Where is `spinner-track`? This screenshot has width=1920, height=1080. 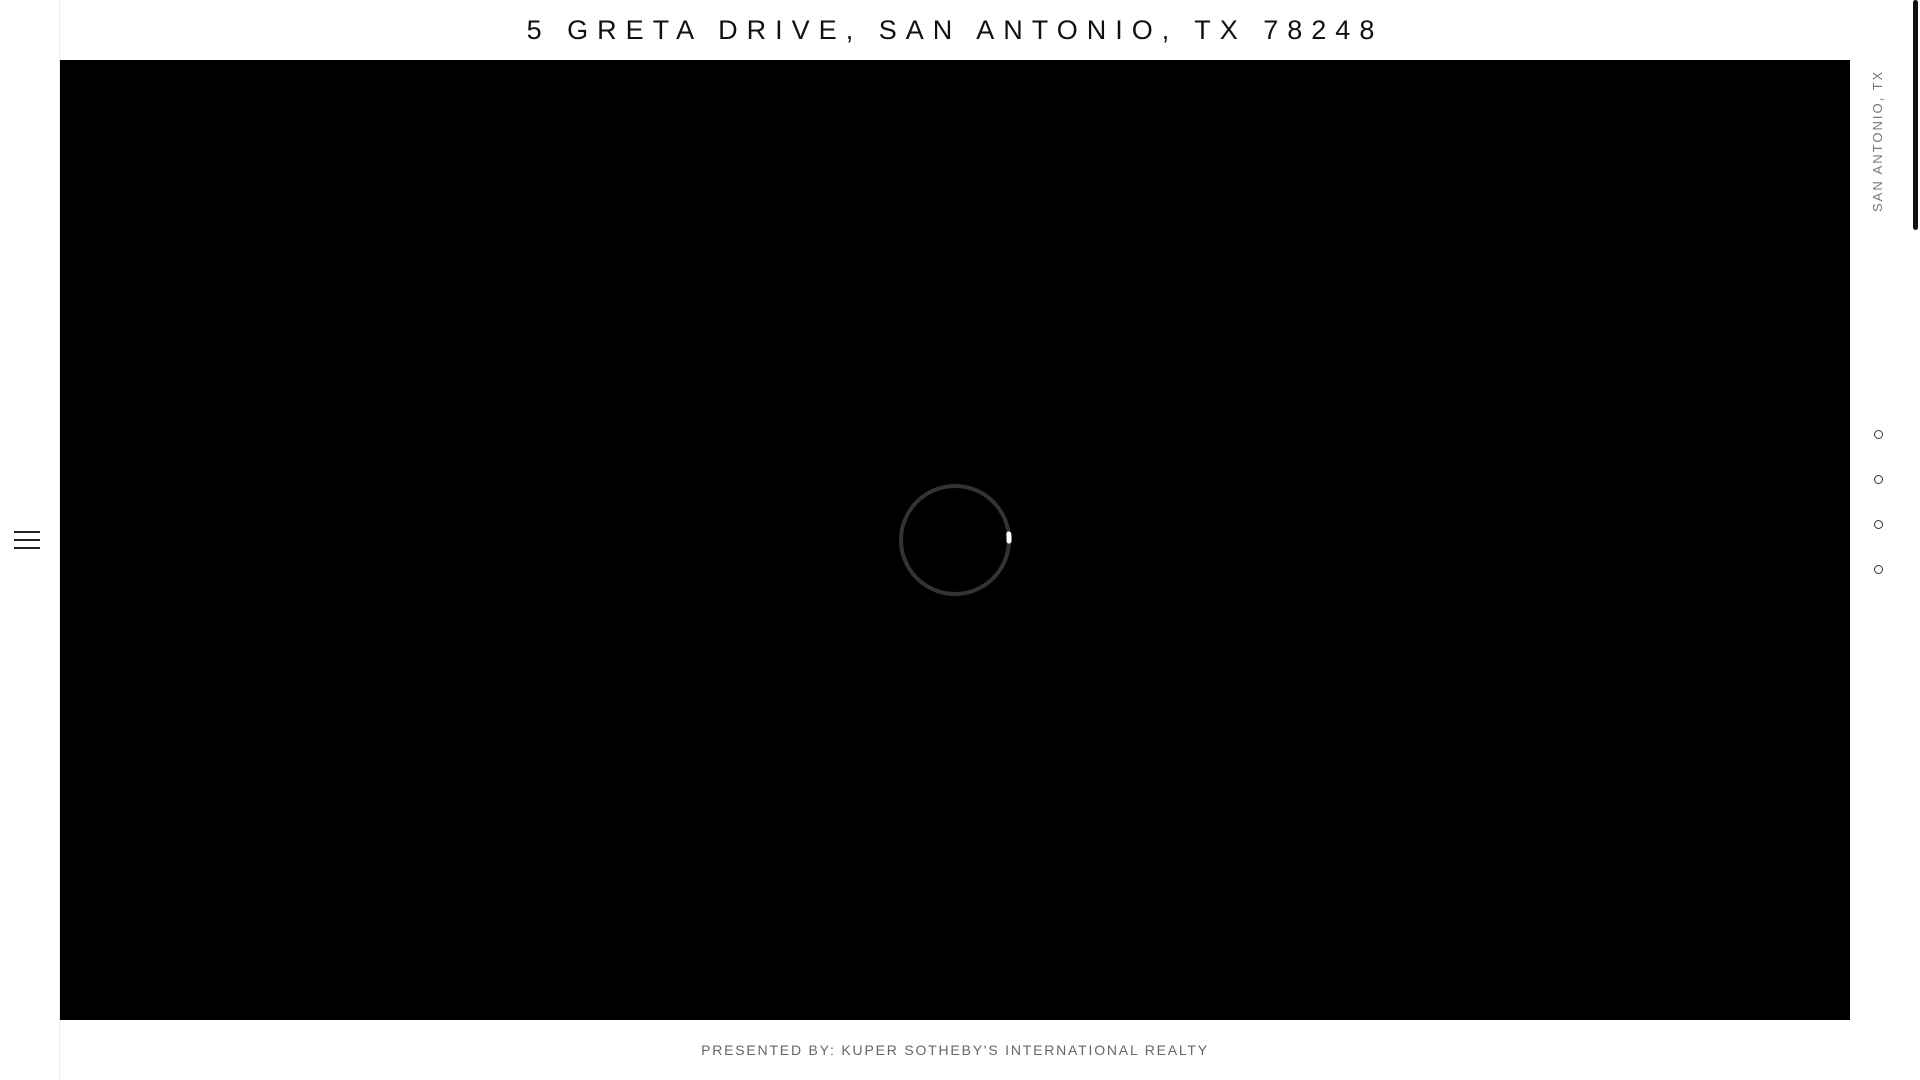
spinner-track is located at coordinates (955, 540).